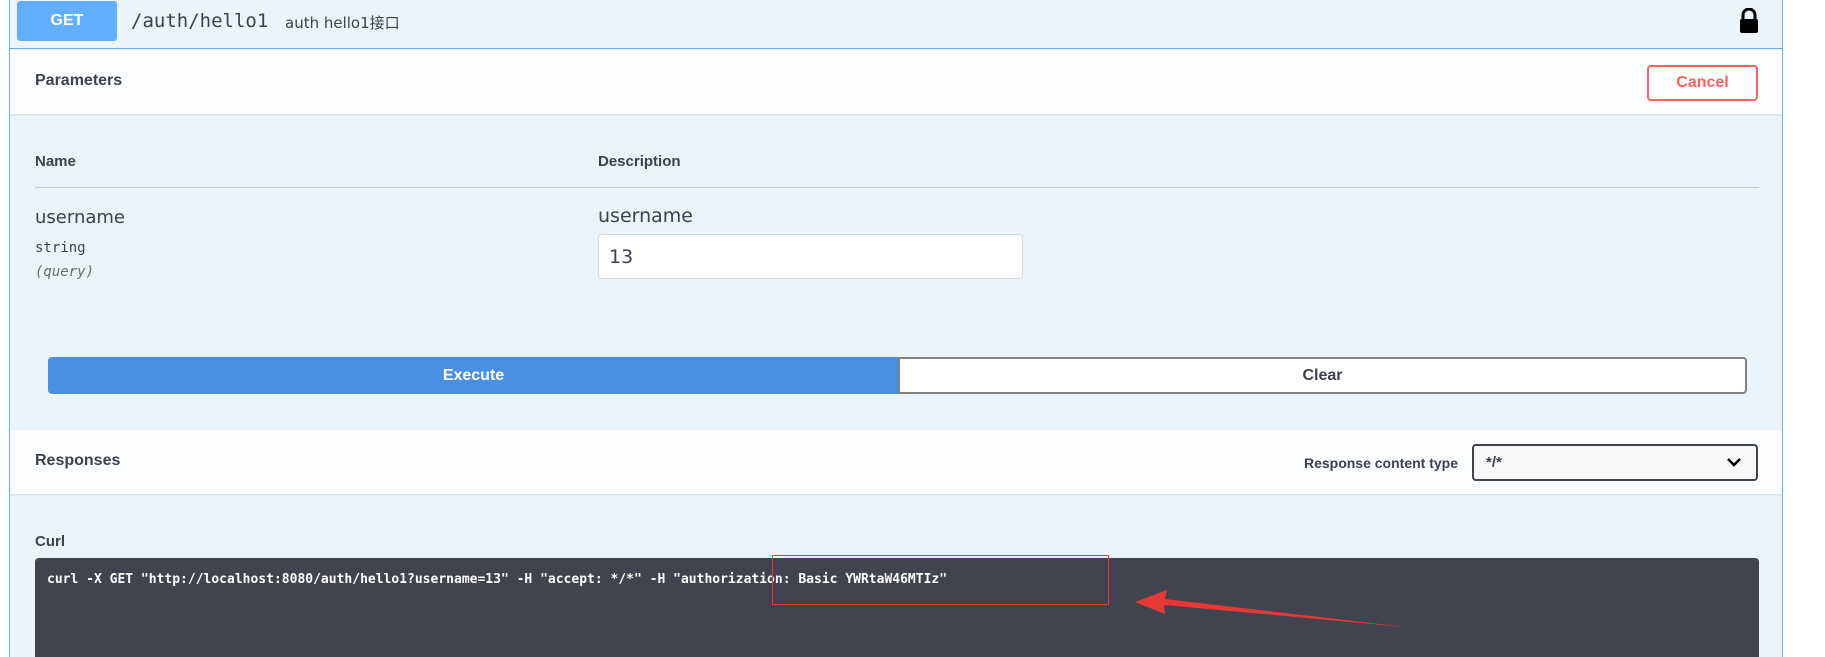  What do you see at coordinates (80, 217) in the screenshot?
I see `param-name: username` at bounding box center [80, 217].